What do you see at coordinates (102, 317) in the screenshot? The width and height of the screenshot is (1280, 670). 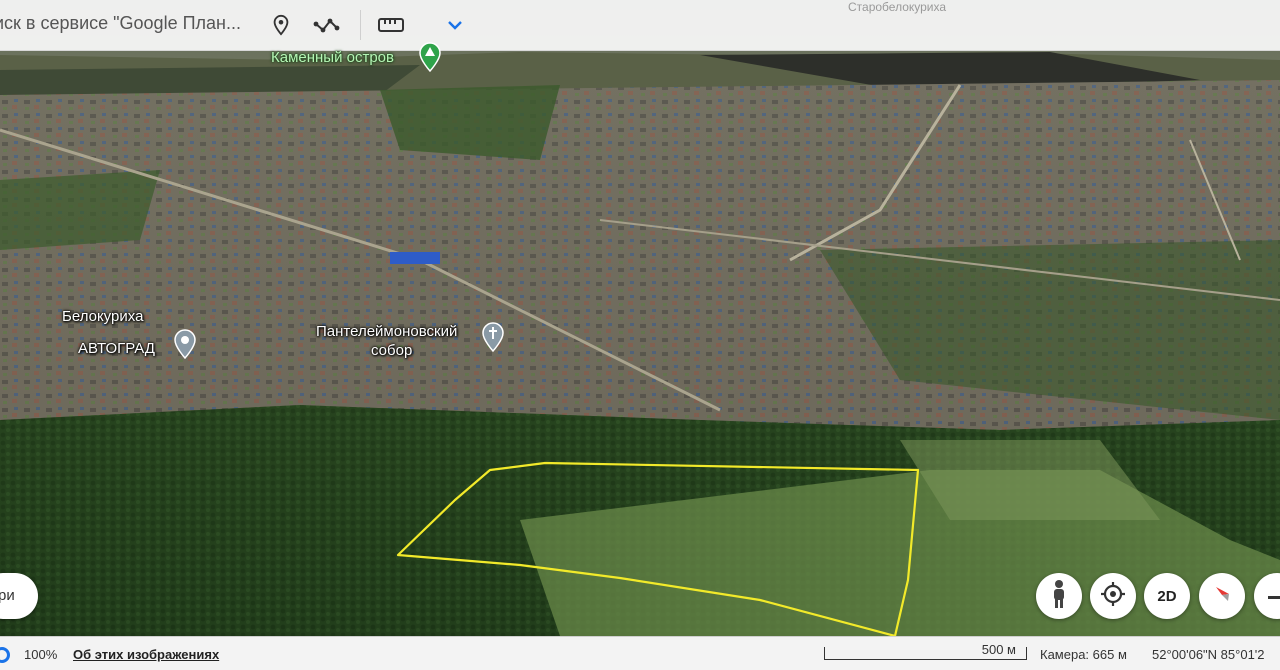 I see `place-label-belokurikha: Белокуриха` at bounding box center [102, 317].